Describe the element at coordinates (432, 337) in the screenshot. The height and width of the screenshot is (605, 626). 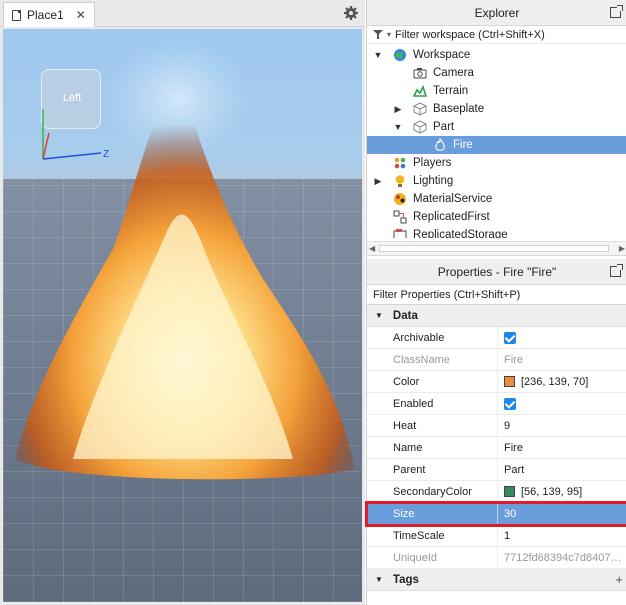
I see `property-name: Archivable` at that location.